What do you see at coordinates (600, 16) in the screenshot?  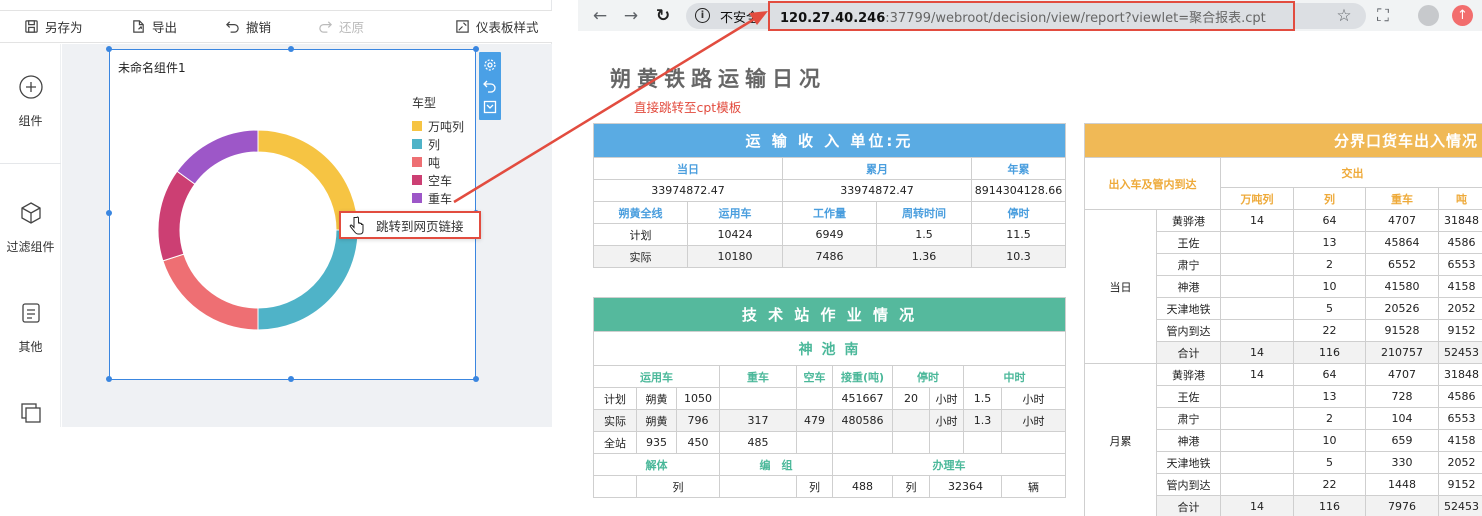 I see `back-arrow-icon: ←` at bounding box center [600, 16].